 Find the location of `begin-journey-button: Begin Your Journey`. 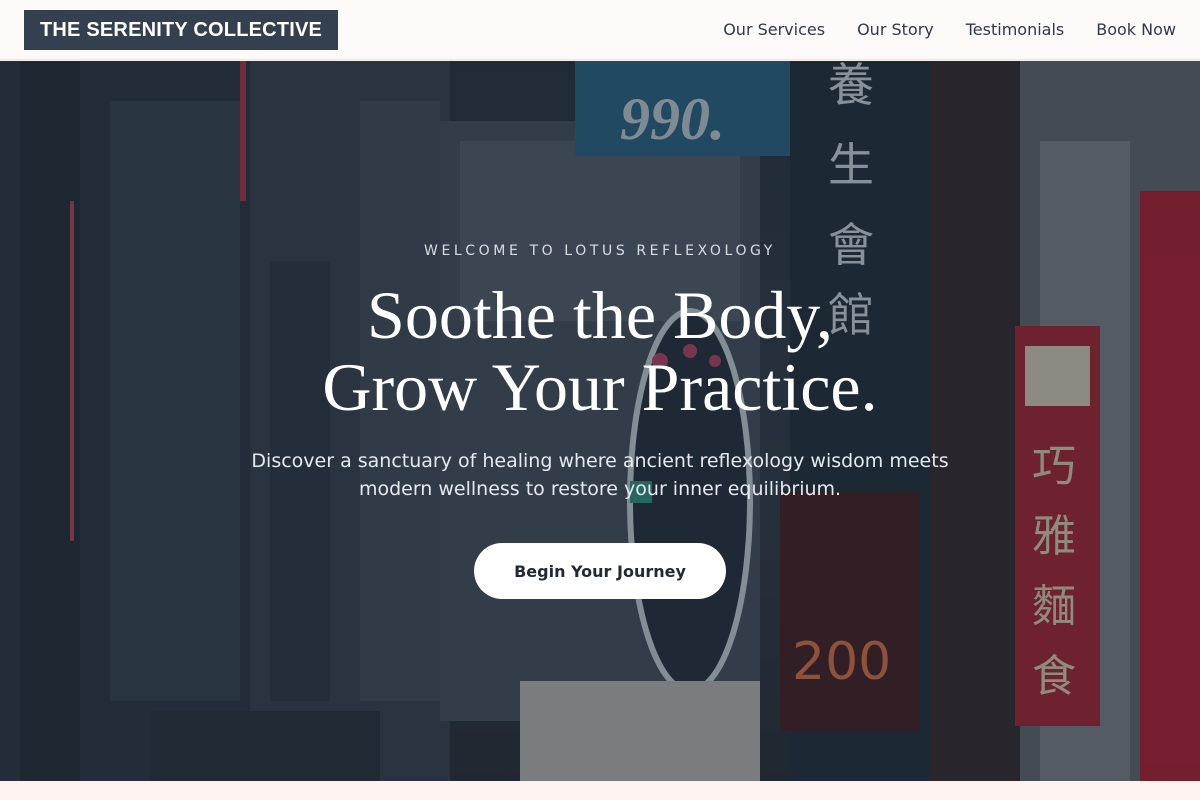

begin-journey-button: Begin Your Journey is located at coordinates (600, 571).